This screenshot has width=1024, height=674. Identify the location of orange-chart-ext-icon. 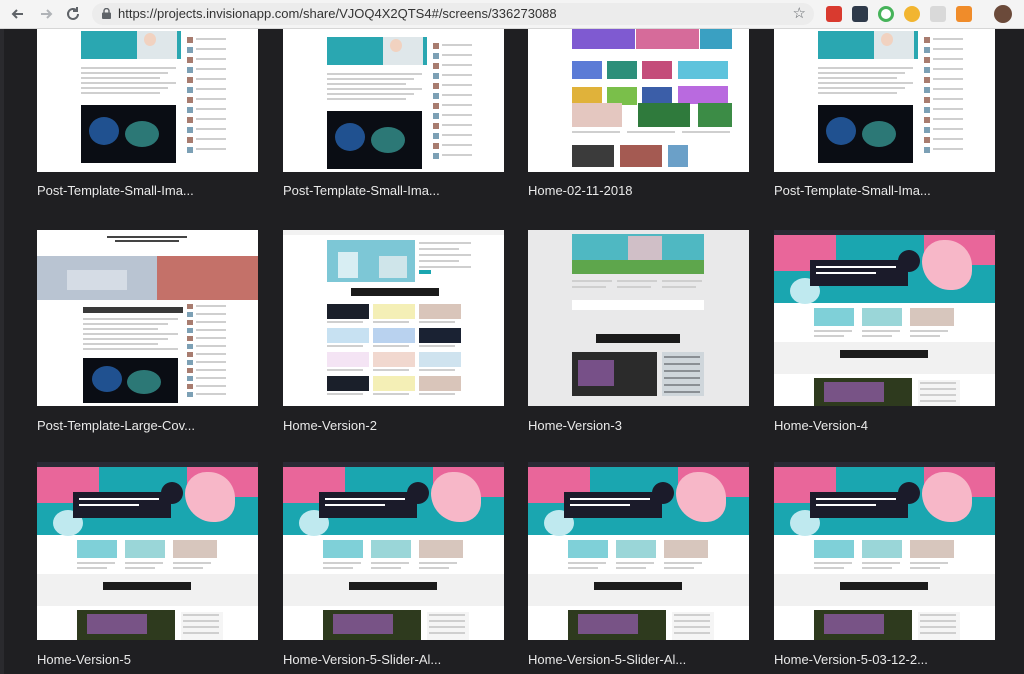
(964, 14).